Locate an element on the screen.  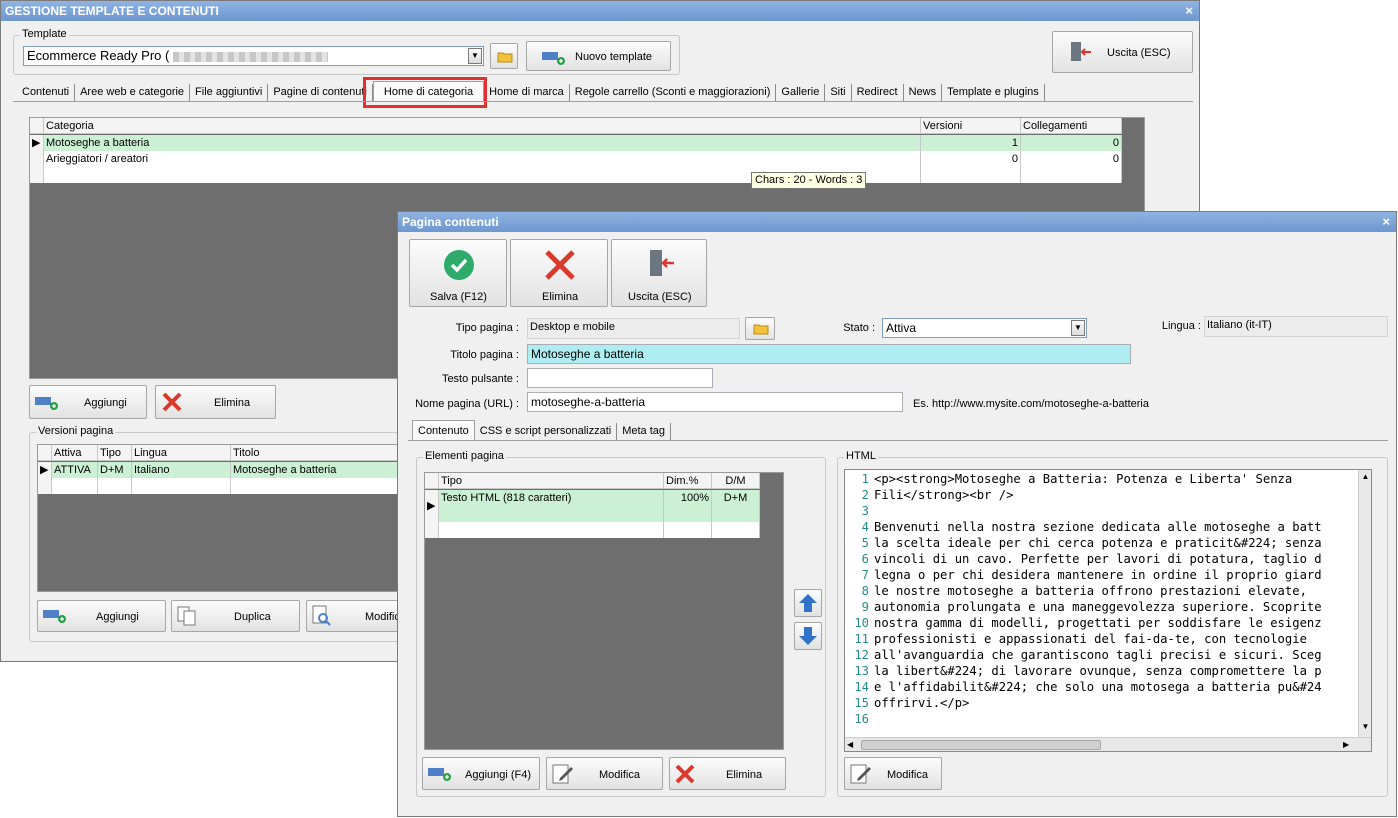
dialog-close-icon: × is located at coordinates (1386, 222).